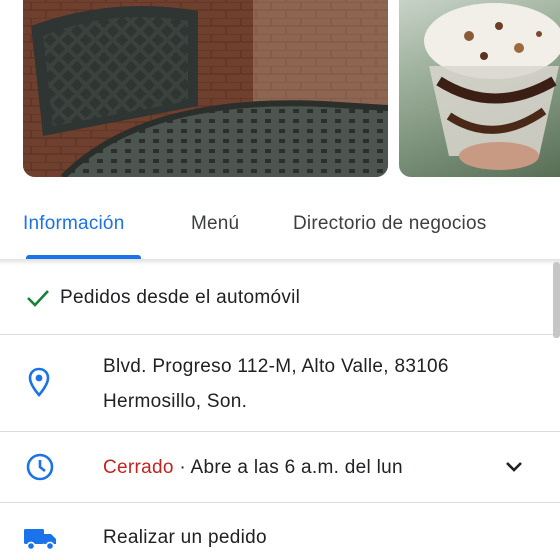 This screenshot has width=560, height=560. What do you see at coordinates (175, 401) in the screenshot?
I see `address-line-2: Hermosillo, Son.` at bounding box center [175, 401].